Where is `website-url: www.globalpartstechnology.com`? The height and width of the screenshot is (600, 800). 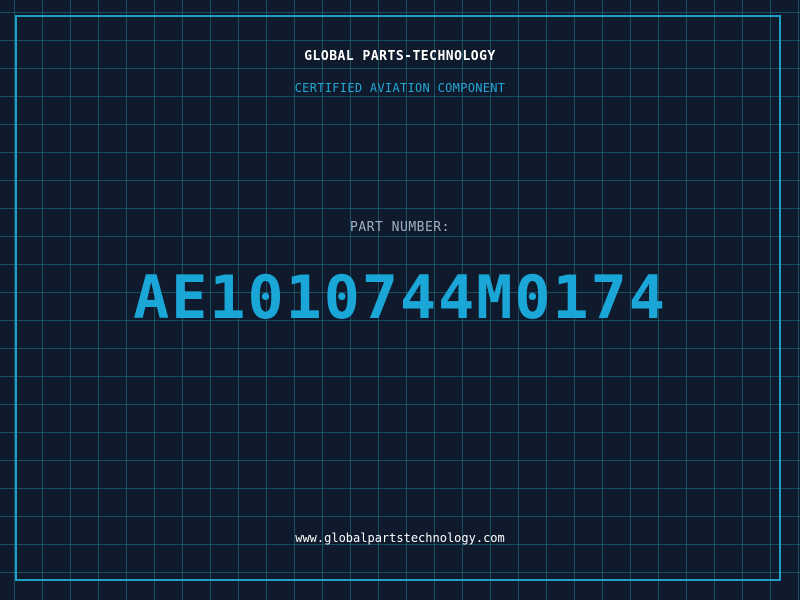 website-url: www.globalpartstechnology.com is located at coordinates (400, 538).